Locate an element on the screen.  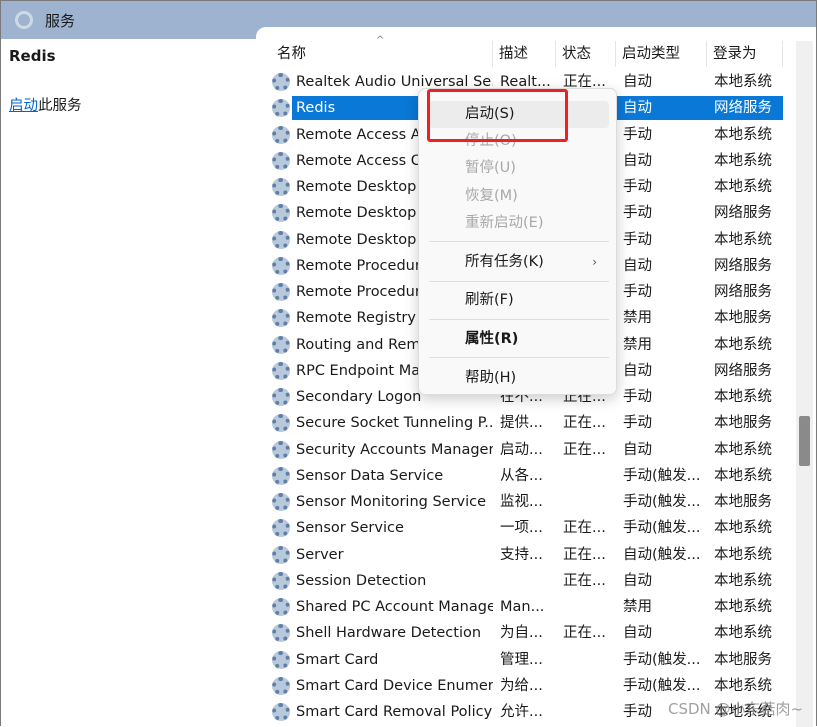
cell-name: Session Detection is located at coordinates (361, 580).